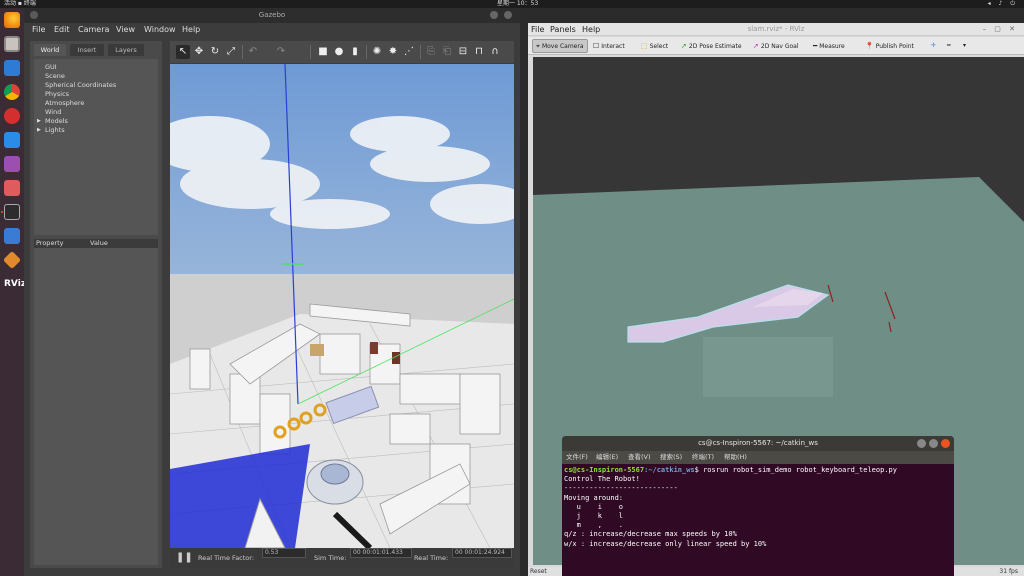 Image resolution: width=1024 pixels, height=576 pixels. What do you see at coordinates (199, 52) in the screenshot?
I see `translate-mode-icon: ✥` at bounding box center [199, 52].